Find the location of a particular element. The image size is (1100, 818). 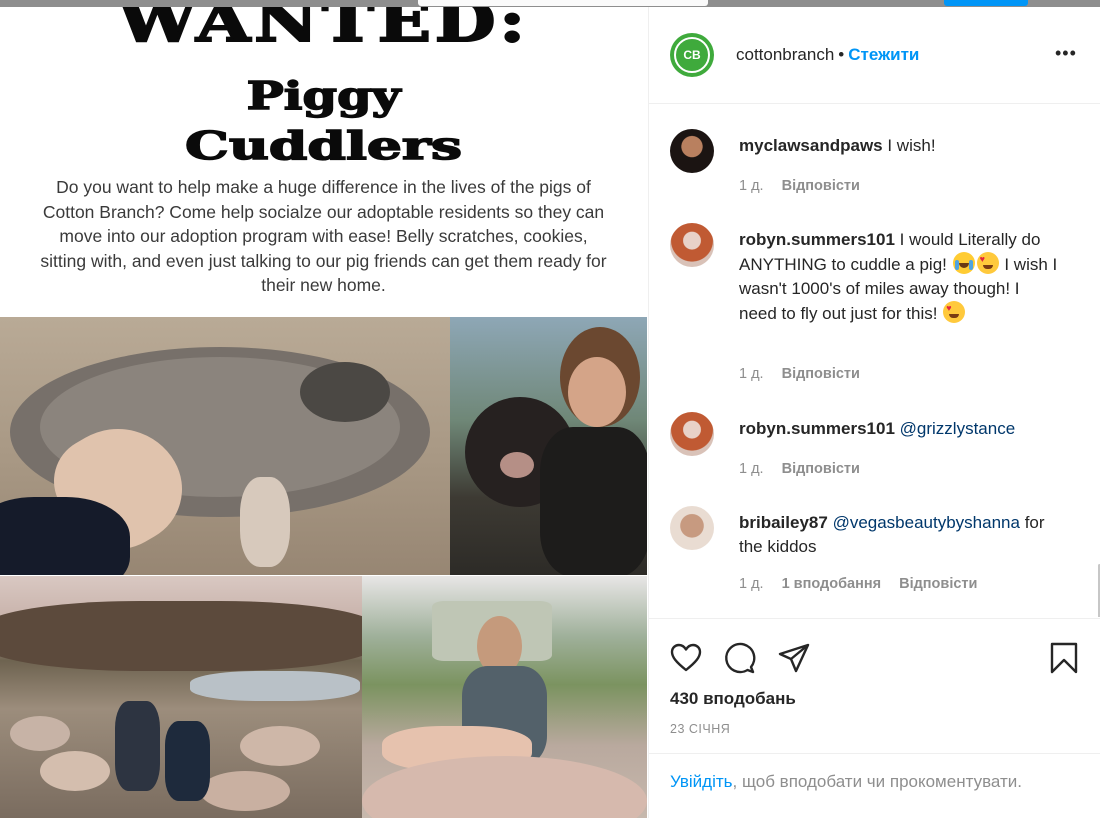

top-button is located at coordinates (986, 3).